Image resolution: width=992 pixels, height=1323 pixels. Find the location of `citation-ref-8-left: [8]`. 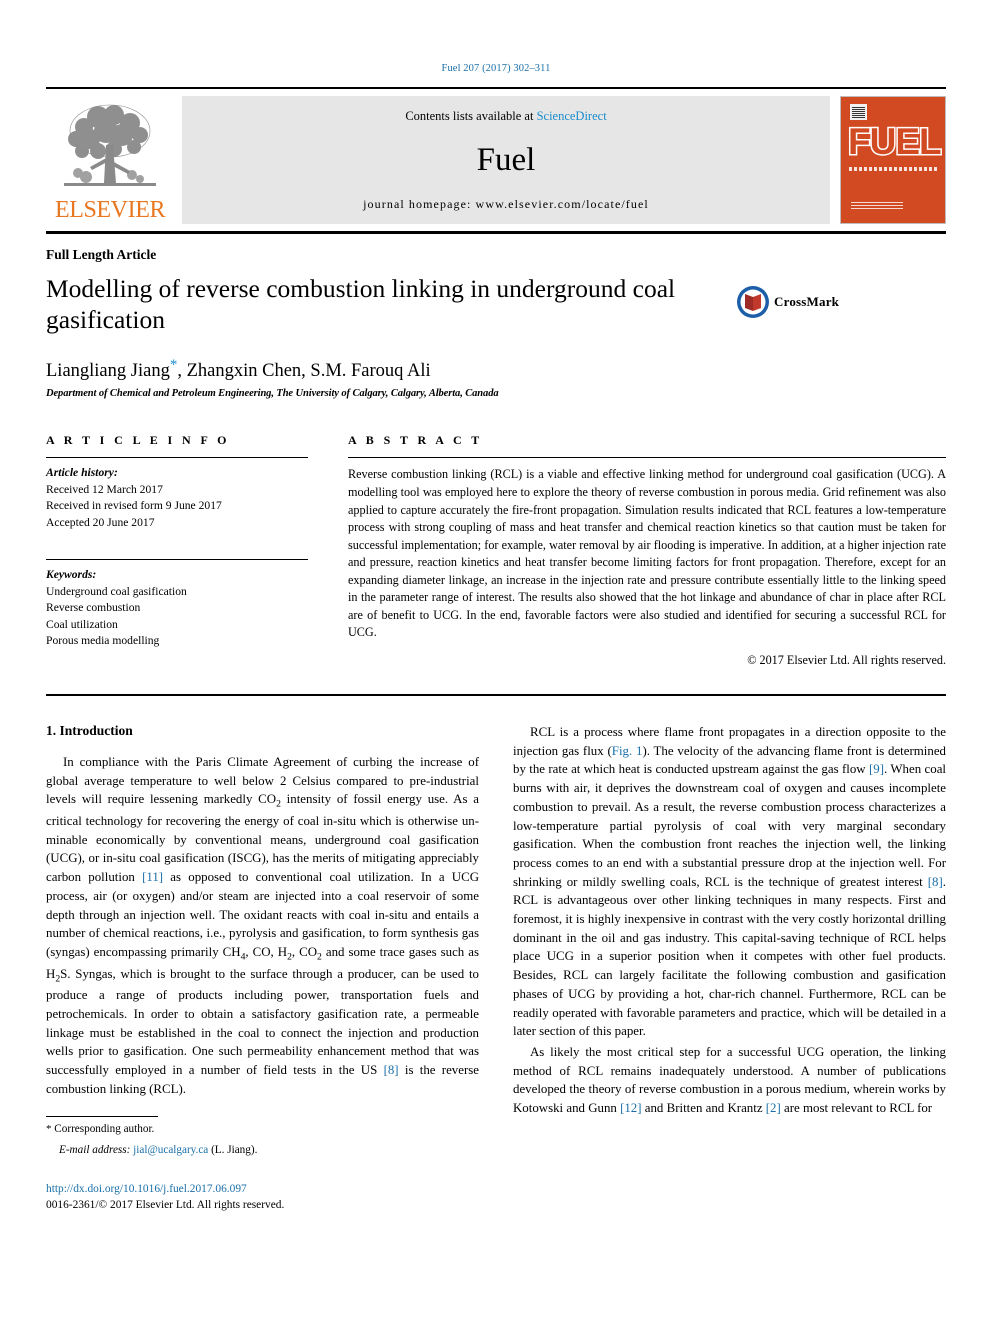

citation-ref-8-left: [8] is located at coordinates (391, 1070).